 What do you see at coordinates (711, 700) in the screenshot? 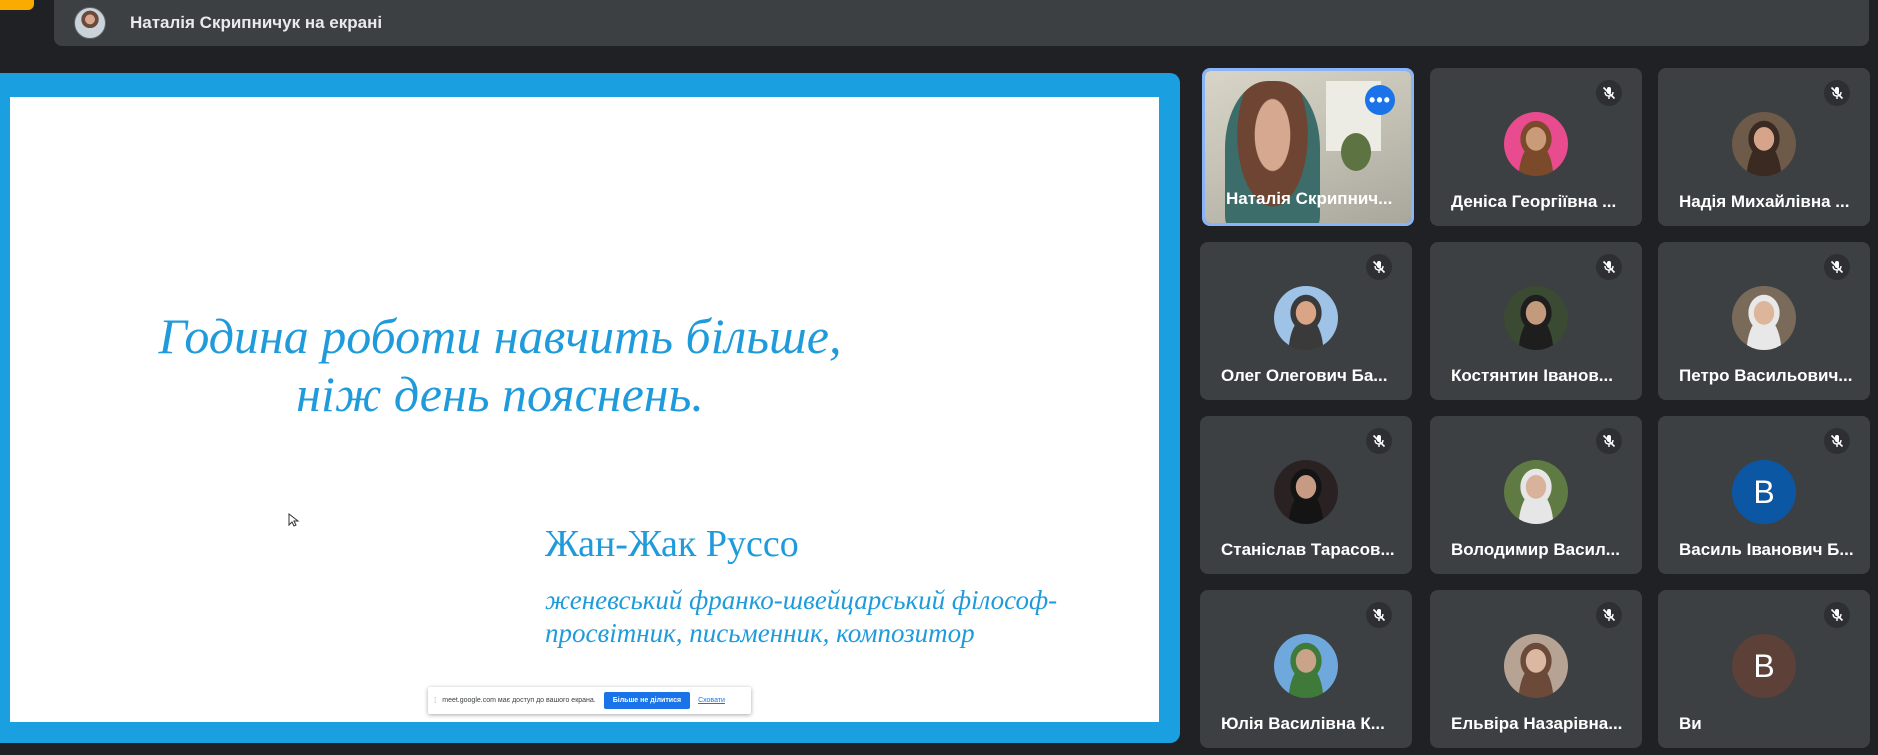
I see `hide-notice-link: Сховати` at bounding box center [711, 700].